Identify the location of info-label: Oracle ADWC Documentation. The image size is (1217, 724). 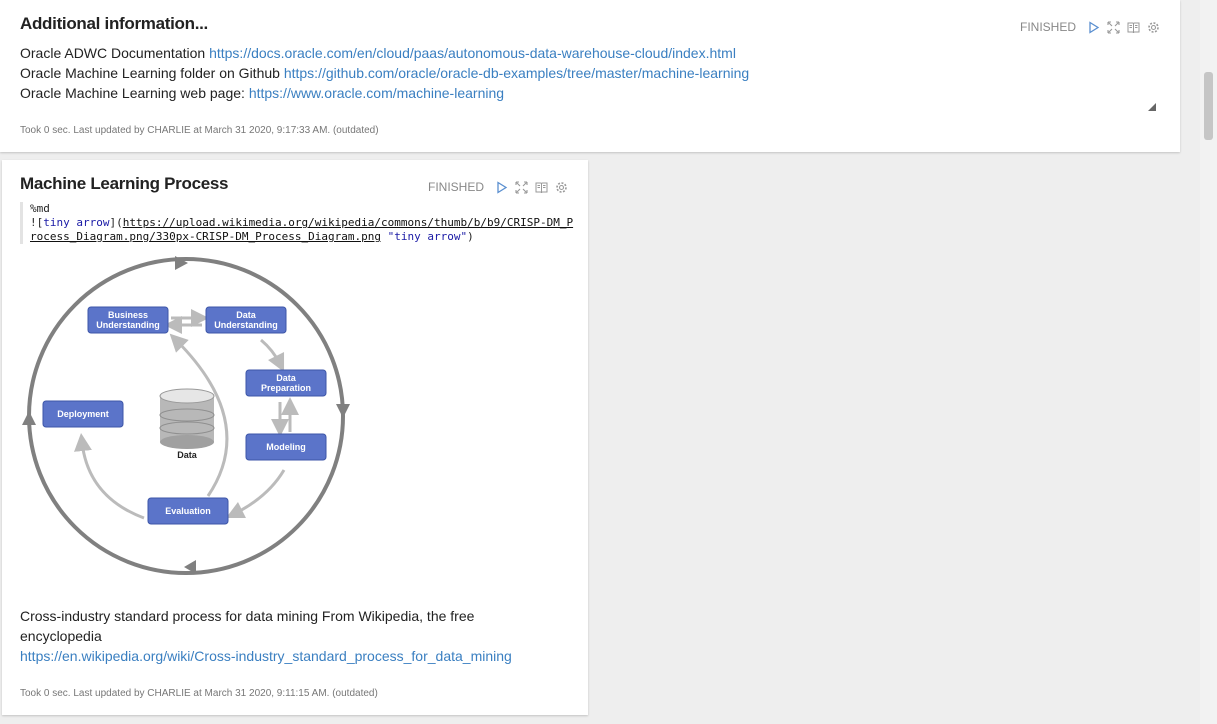
(115, 53).